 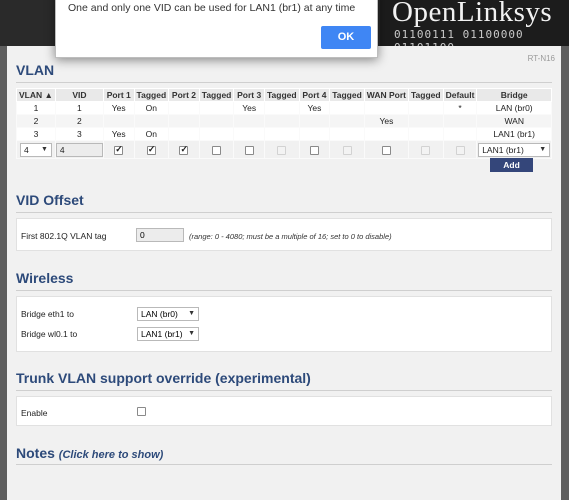 I want to click on col-header-port3: Port 3, so click(x=249, y=95).